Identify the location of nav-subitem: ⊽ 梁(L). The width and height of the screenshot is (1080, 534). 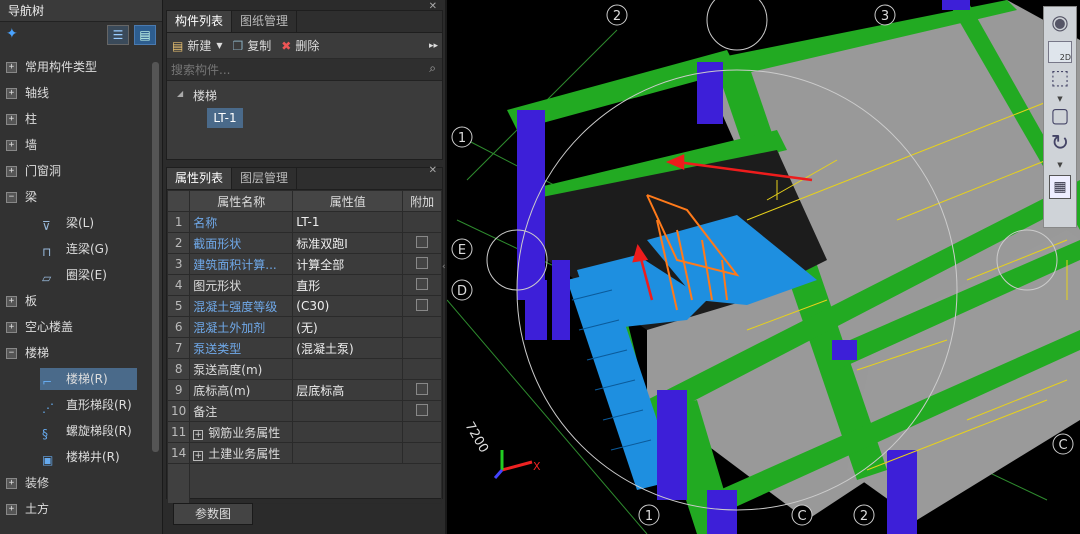
(68, 223).